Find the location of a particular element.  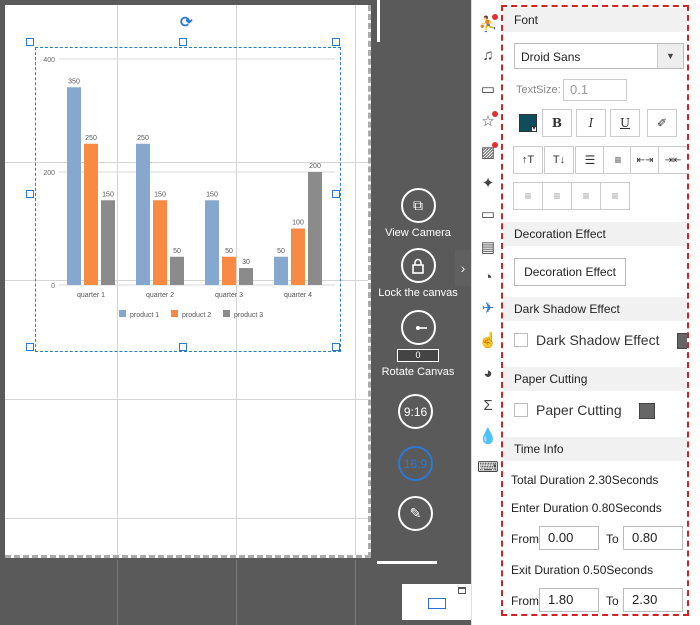

film-icon: ▤ is located at coordinates (488, 247).